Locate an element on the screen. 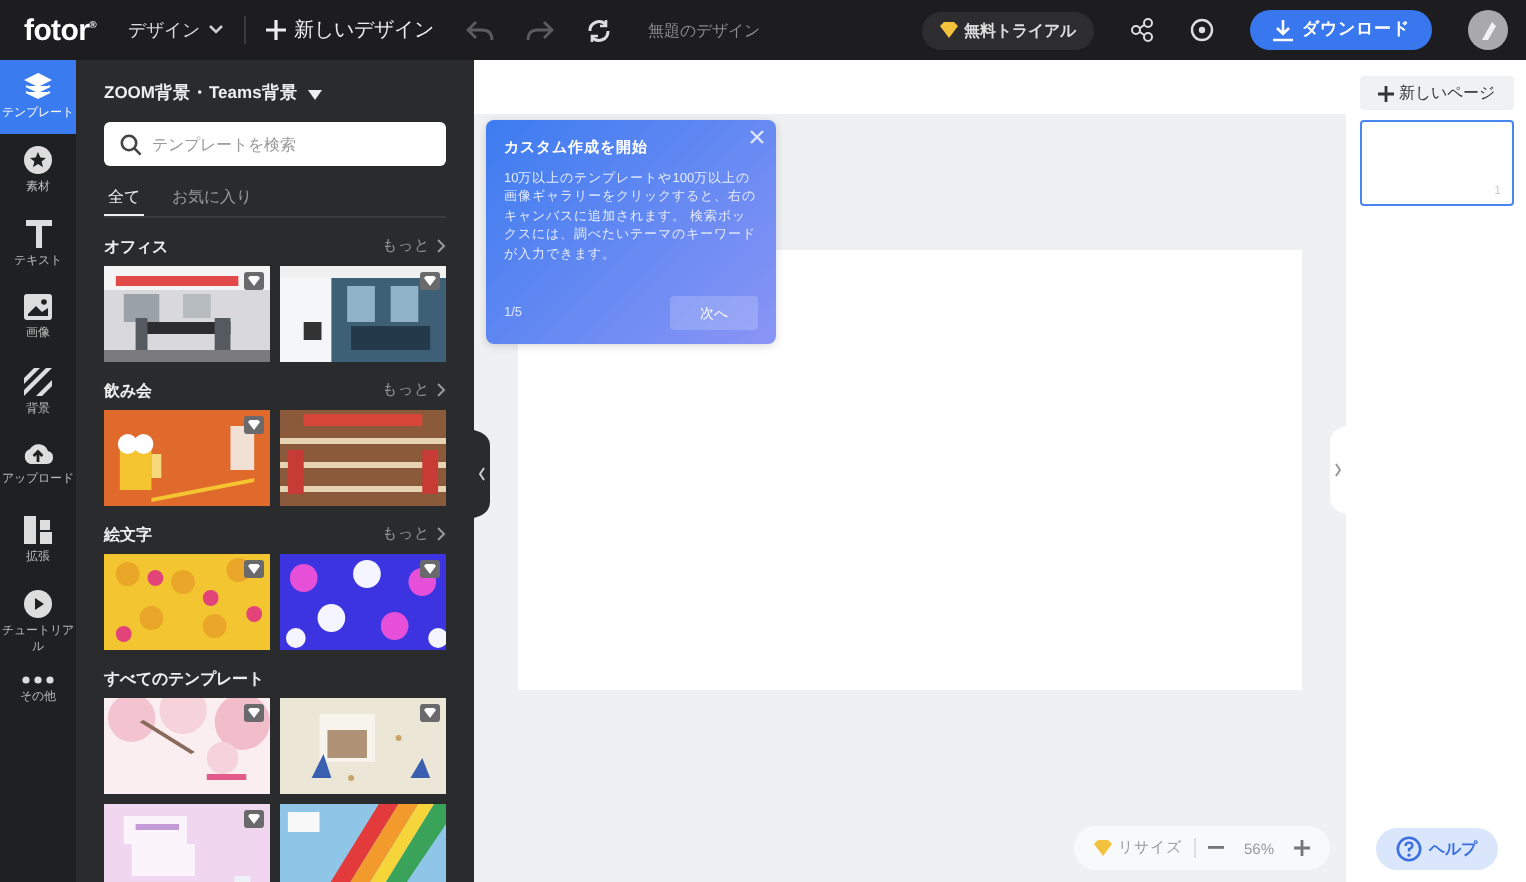  filter-tab: お気に入り is located at coordinates (212, 199).